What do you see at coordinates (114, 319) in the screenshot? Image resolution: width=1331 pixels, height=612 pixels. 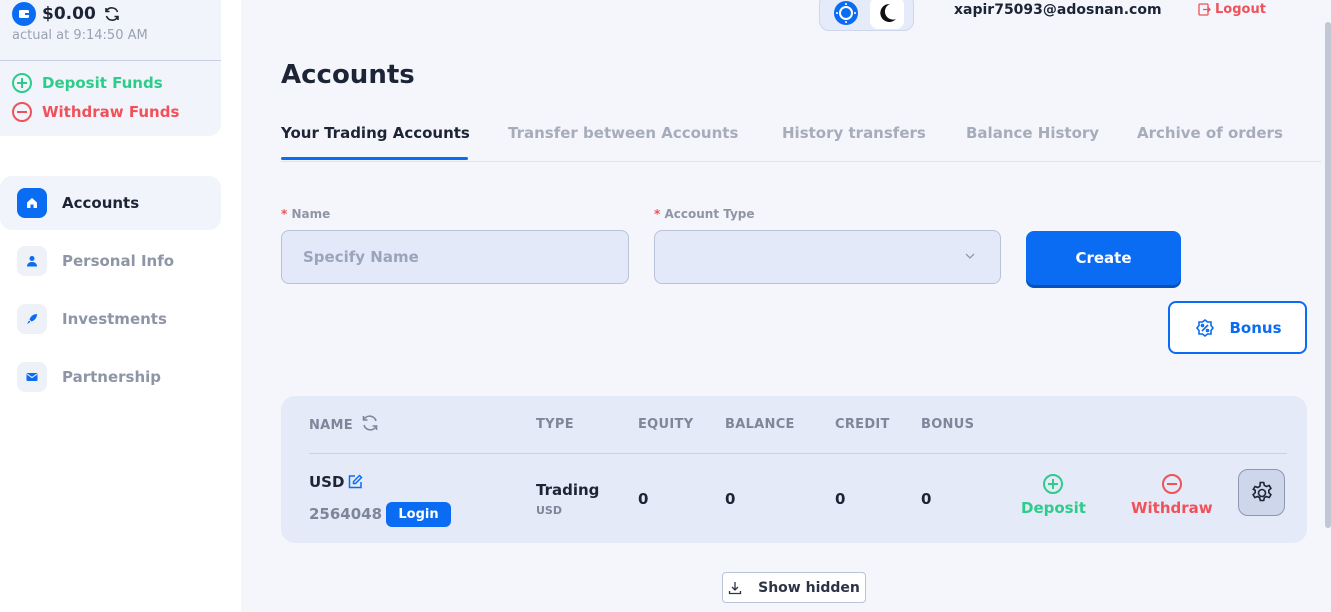 I see `sidebar-item-label: Investments` at bounding box center [114, 319].